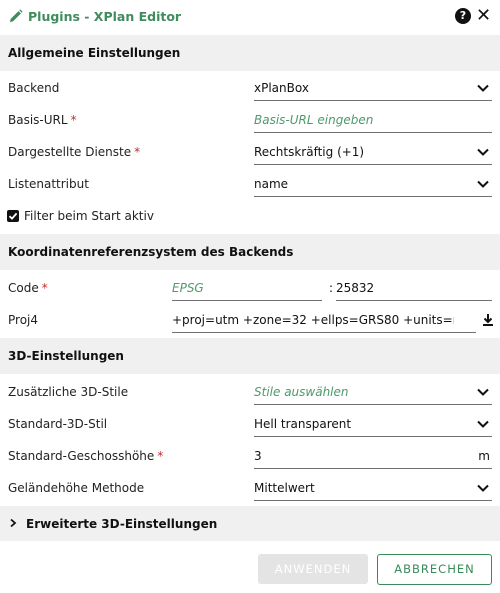 This screenshot has width=500, height=593. What do you see at coordinates (488, 320) in the screenshot?
I see `download-icon` at bounding box center [488, 320].